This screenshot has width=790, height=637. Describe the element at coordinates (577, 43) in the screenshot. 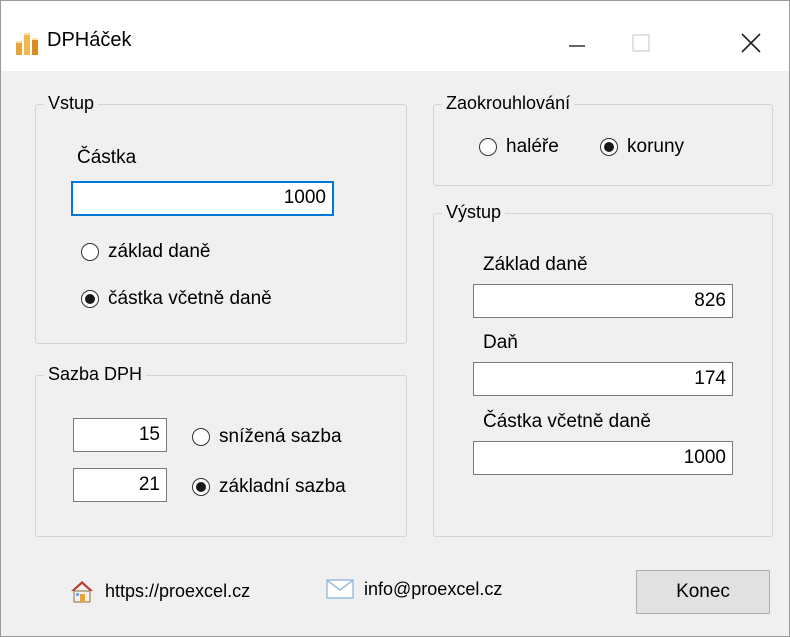

I see `minimize-button` at that location.